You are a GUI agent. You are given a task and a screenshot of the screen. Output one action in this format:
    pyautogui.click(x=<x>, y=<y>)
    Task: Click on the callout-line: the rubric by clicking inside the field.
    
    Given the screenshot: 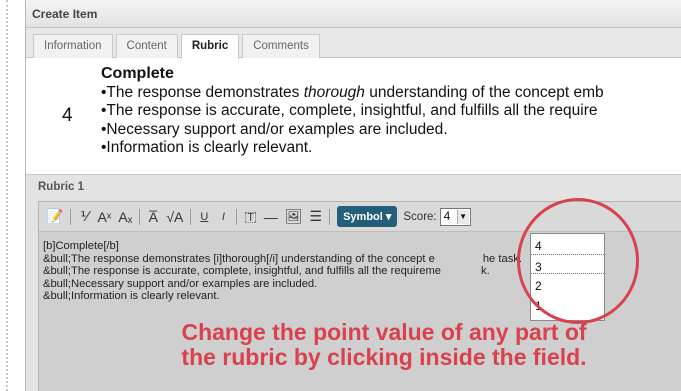 What is the action you would take?
    pyautogui.click(x=384, y=357)
    